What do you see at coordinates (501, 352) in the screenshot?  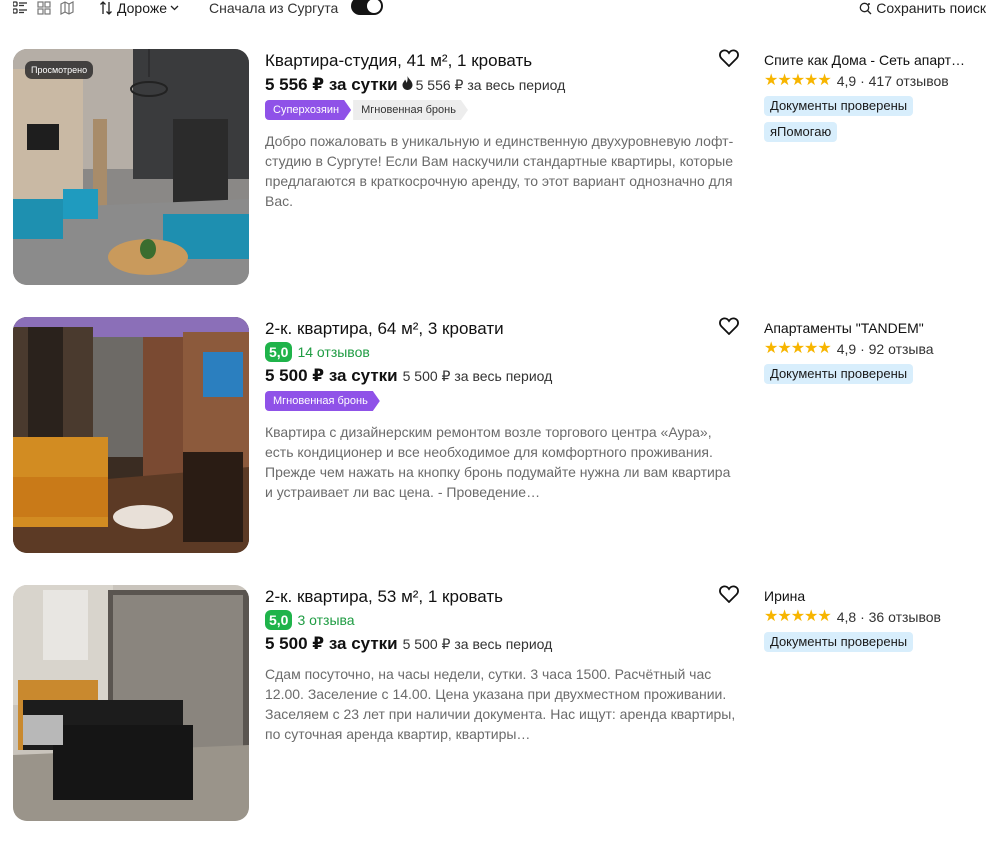 I see `listing-rating: 5,0 14 отзывов` at bounding box center [501, 352].